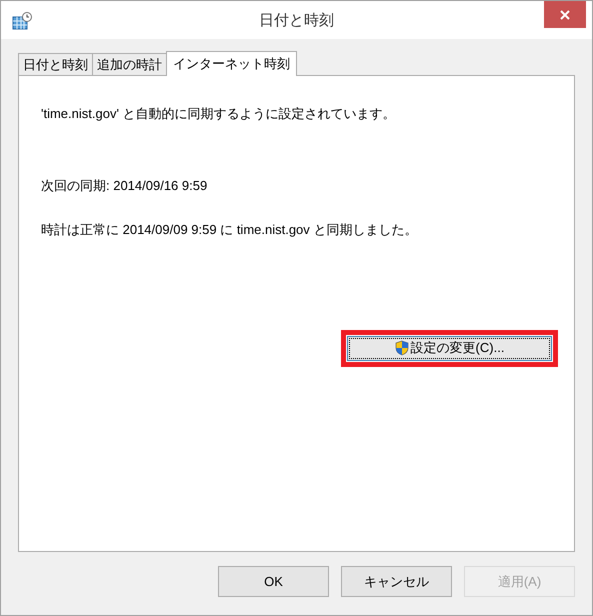 Image resolution: width=593 pixels, height=616 pixels. What do you see at coordinates (55, 64) in the screenshot?
I see `tab: 日付と時刻` at bounding box center [55, 64].